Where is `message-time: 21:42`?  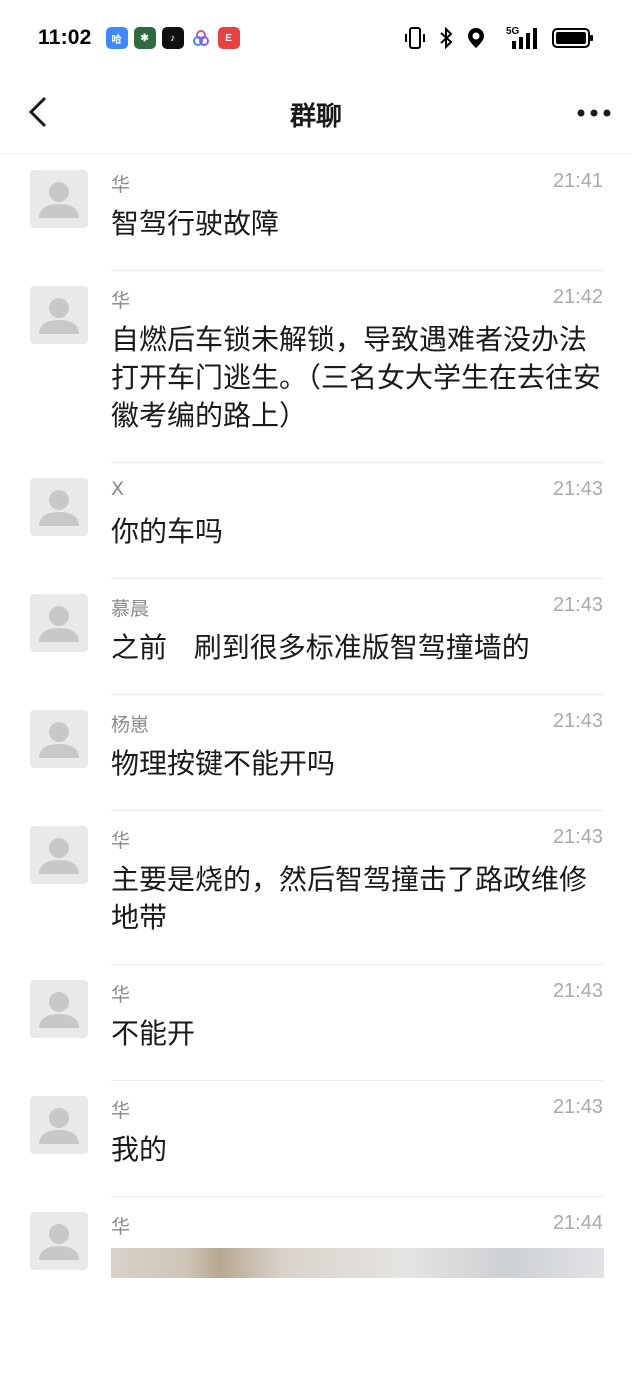
message-time: 21:42 is located at coordinates (577, 297).